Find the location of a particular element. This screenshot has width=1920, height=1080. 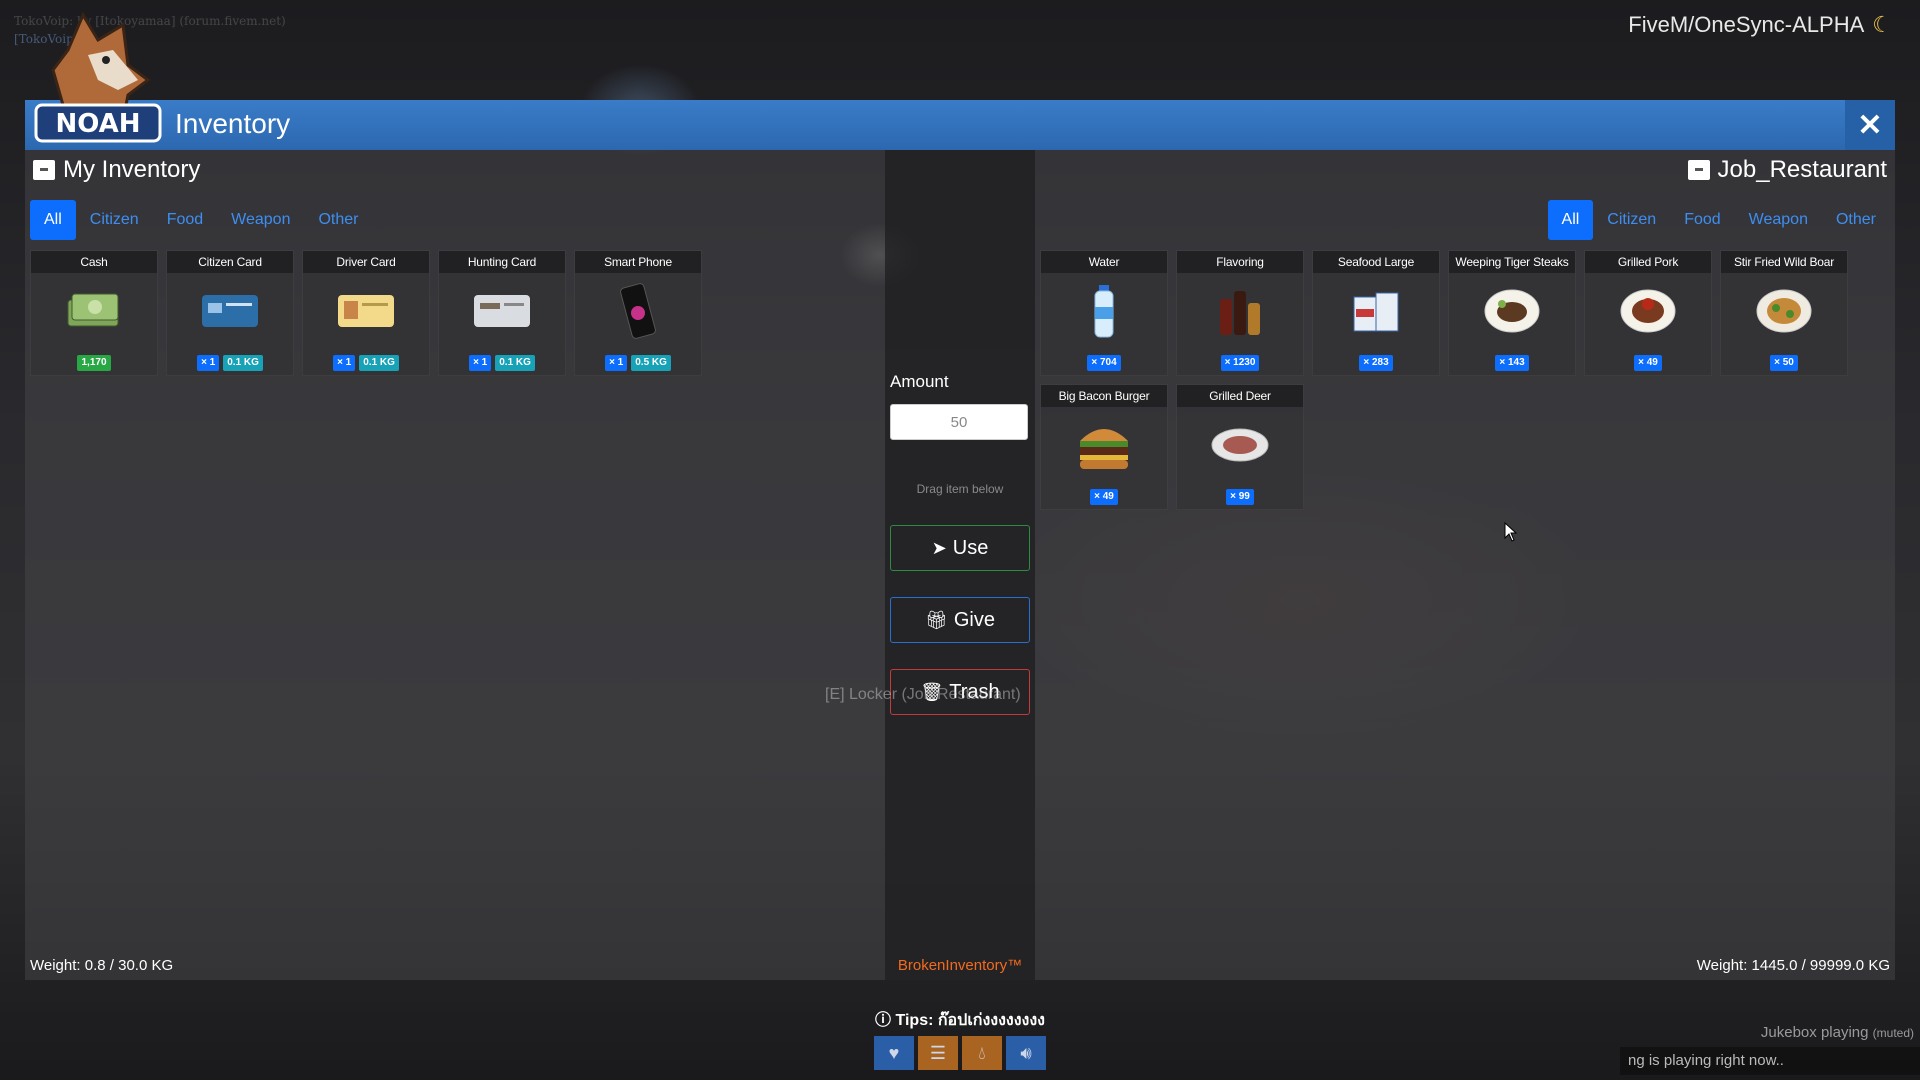

quantity-badge: × 704 is located at coordinates (1104, 363).